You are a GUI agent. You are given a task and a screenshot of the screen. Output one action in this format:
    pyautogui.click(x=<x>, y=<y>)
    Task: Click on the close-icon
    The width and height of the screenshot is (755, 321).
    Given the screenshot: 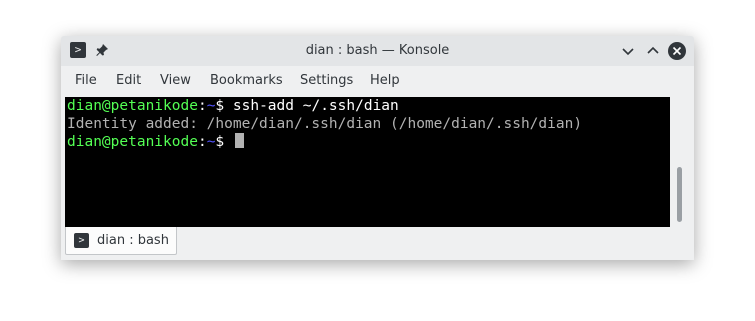 What is the action you would take?
    pyautogui.click(x=677, y=51)
    